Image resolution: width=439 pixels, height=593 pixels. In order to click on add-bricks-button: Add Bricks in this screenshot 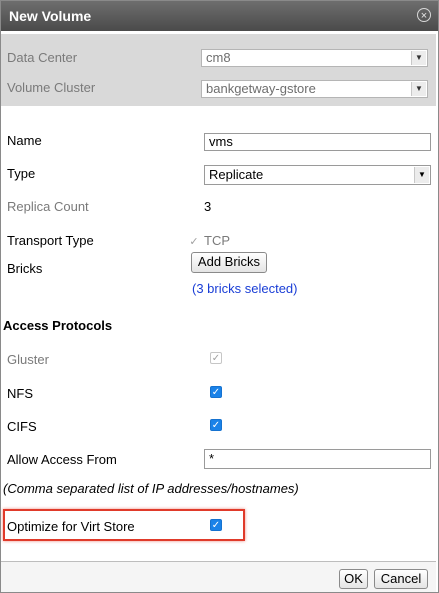, I will do `click(229, 262)`.